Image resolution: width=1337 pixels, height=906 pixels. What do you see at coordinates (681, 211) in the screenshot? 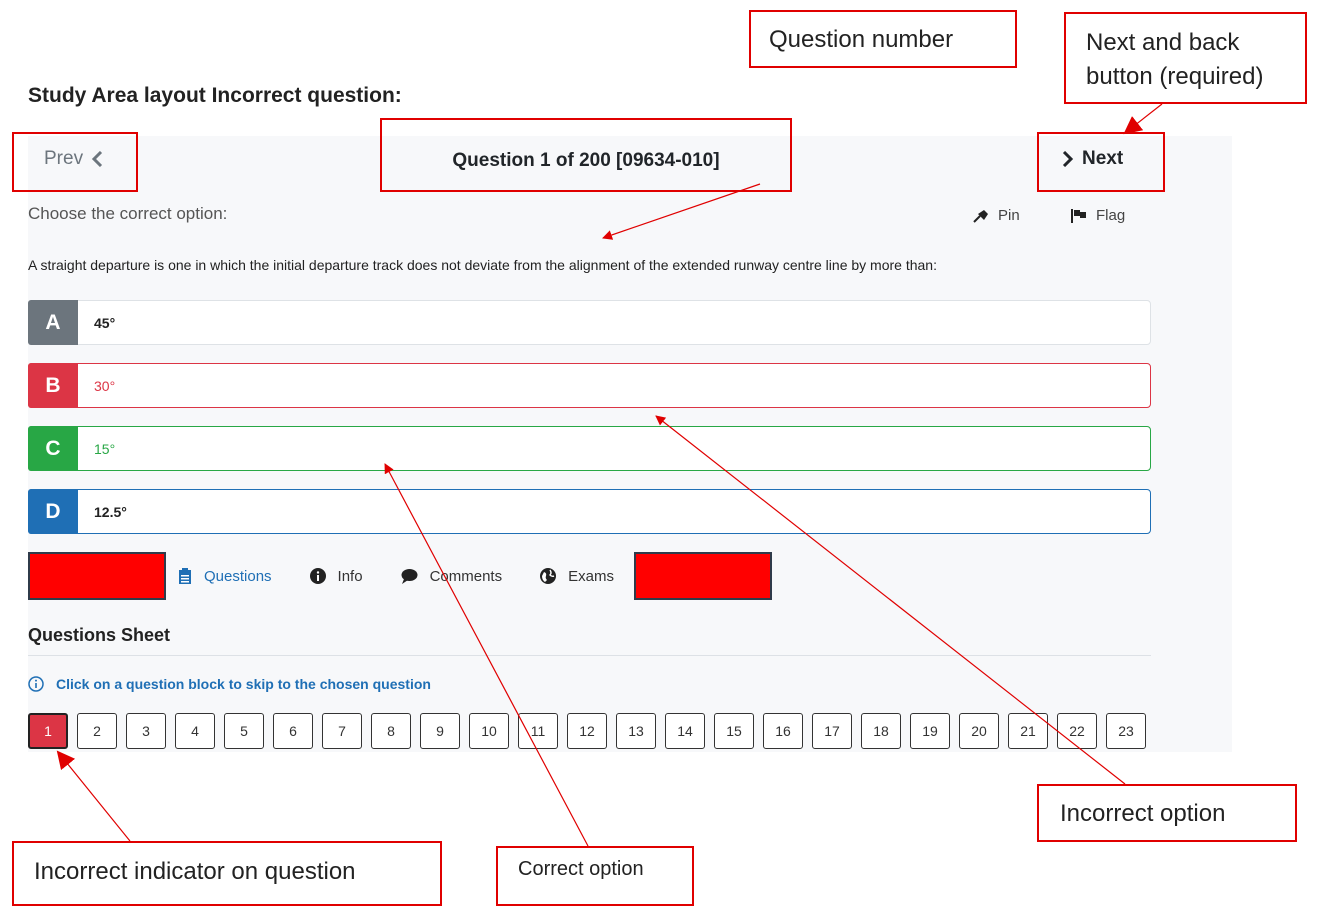
I see `arrow-question-number` at bounding box center [681, 211].